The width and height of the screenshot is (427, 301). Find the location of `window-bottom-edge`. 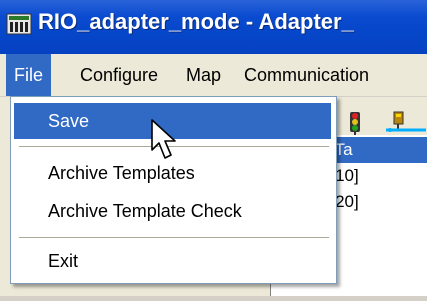

window-bottom-edge is located at coordinates (213, 298).